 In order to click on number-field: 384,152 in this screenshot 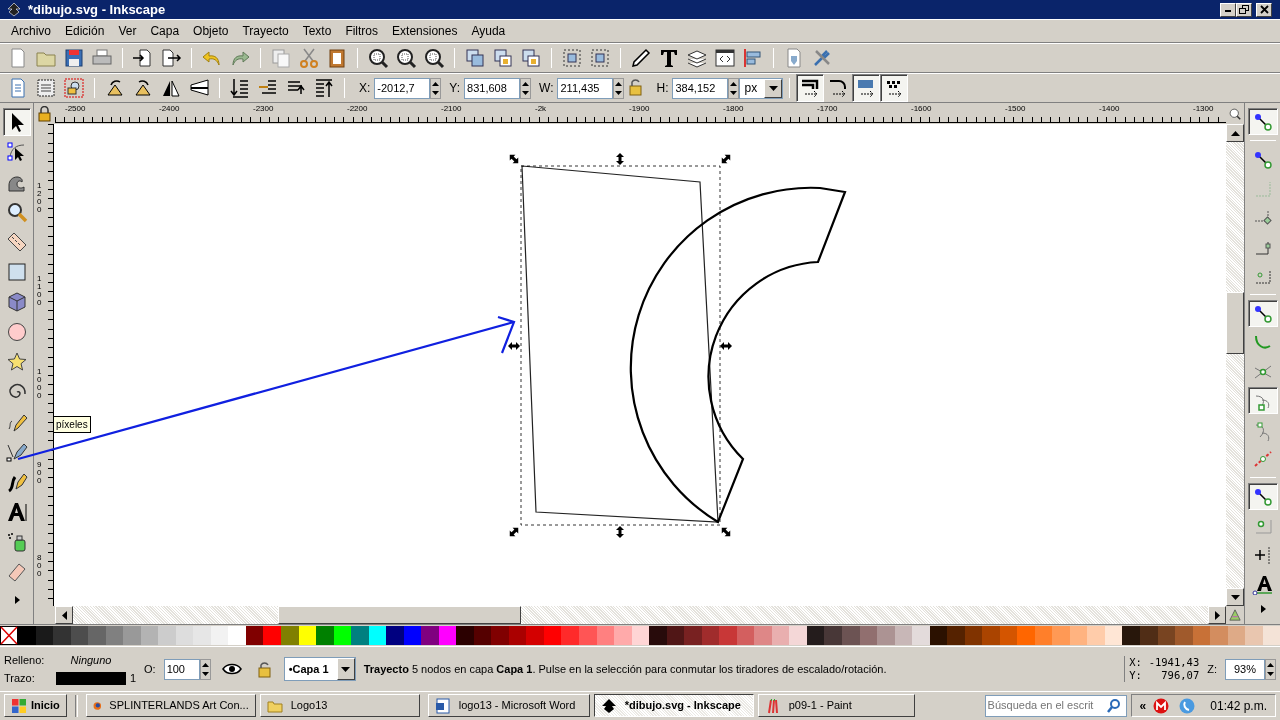, I will do `click(700, 88)`.